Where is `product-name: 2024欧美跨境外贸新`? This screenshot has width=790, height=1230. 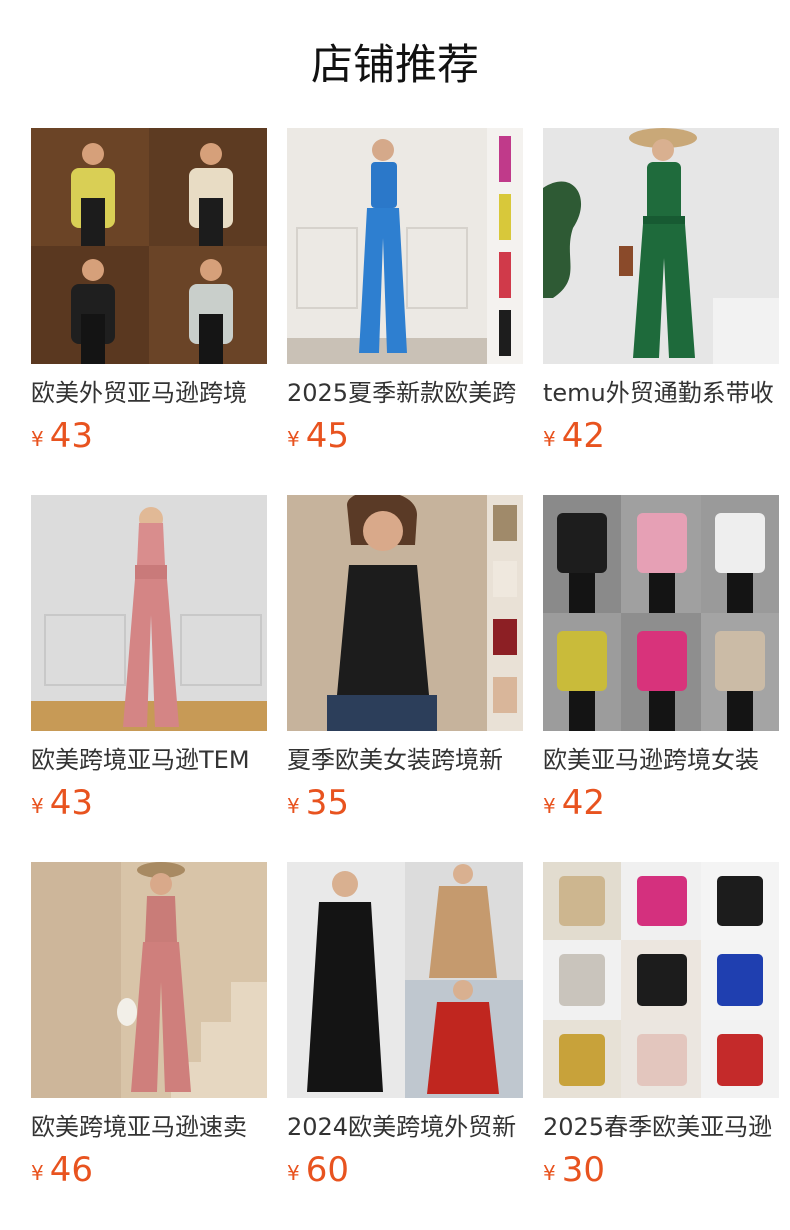 product-name: 2024欧美跨境外贸新 is located at coordinates (405, 1127).